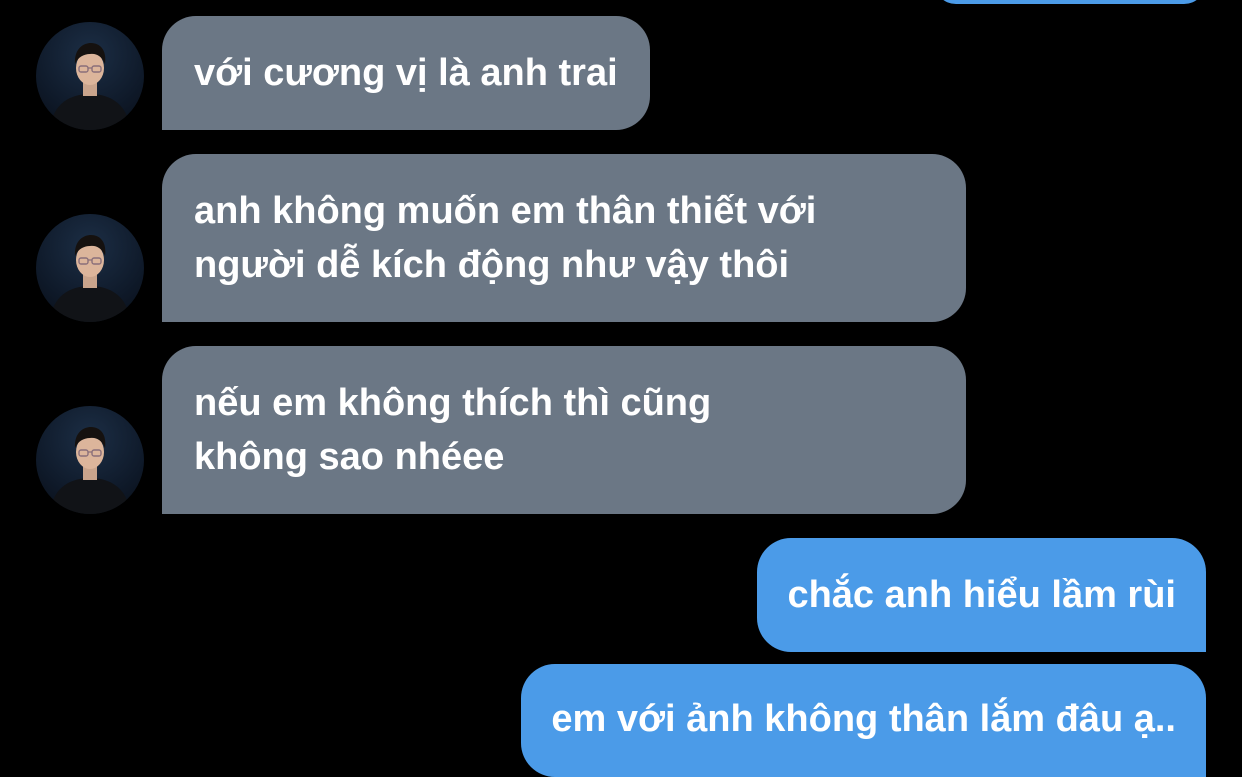 The height and width of the screenshot is (777, 1242). I want to click on message-text-line: nếu em không thích thì cũng, so click(453, 403).